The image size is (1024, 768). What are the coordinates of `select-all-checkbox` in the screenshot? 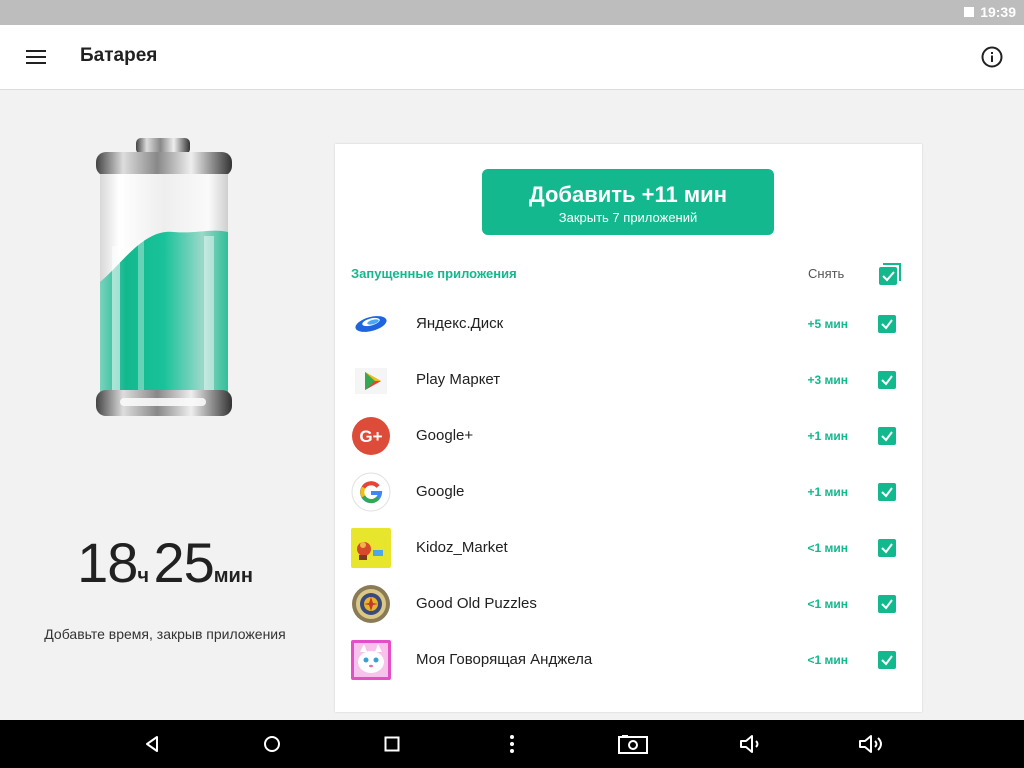 It's located at (890, 274).